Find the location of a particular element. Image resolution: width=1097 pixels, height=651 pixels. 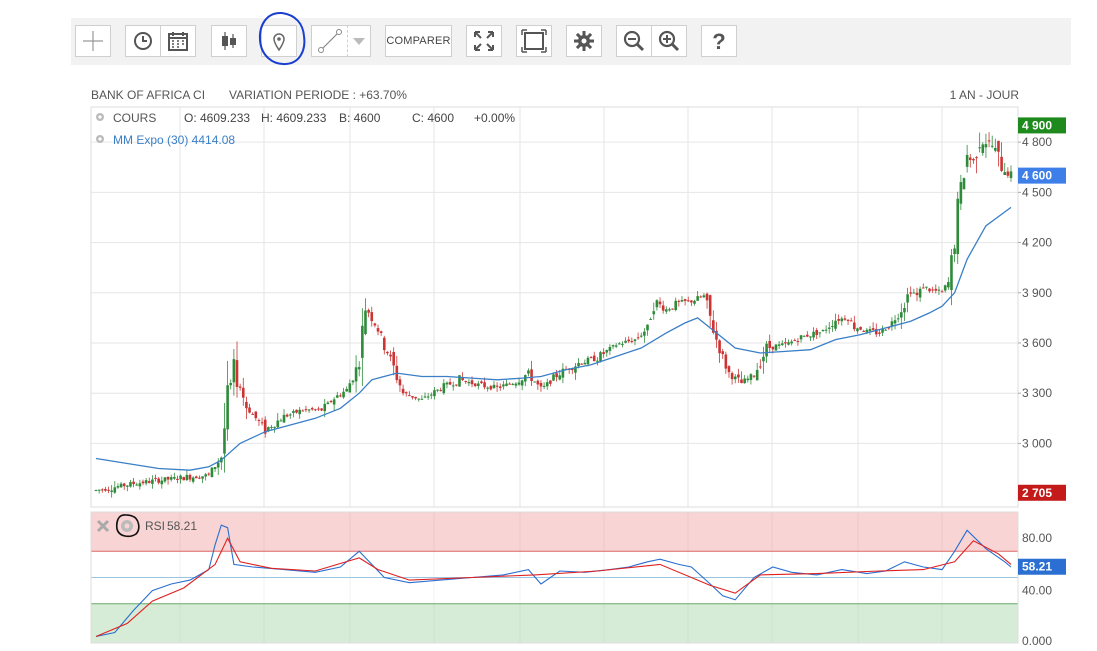

zoom-out-button is located at coordinates (634, 41).